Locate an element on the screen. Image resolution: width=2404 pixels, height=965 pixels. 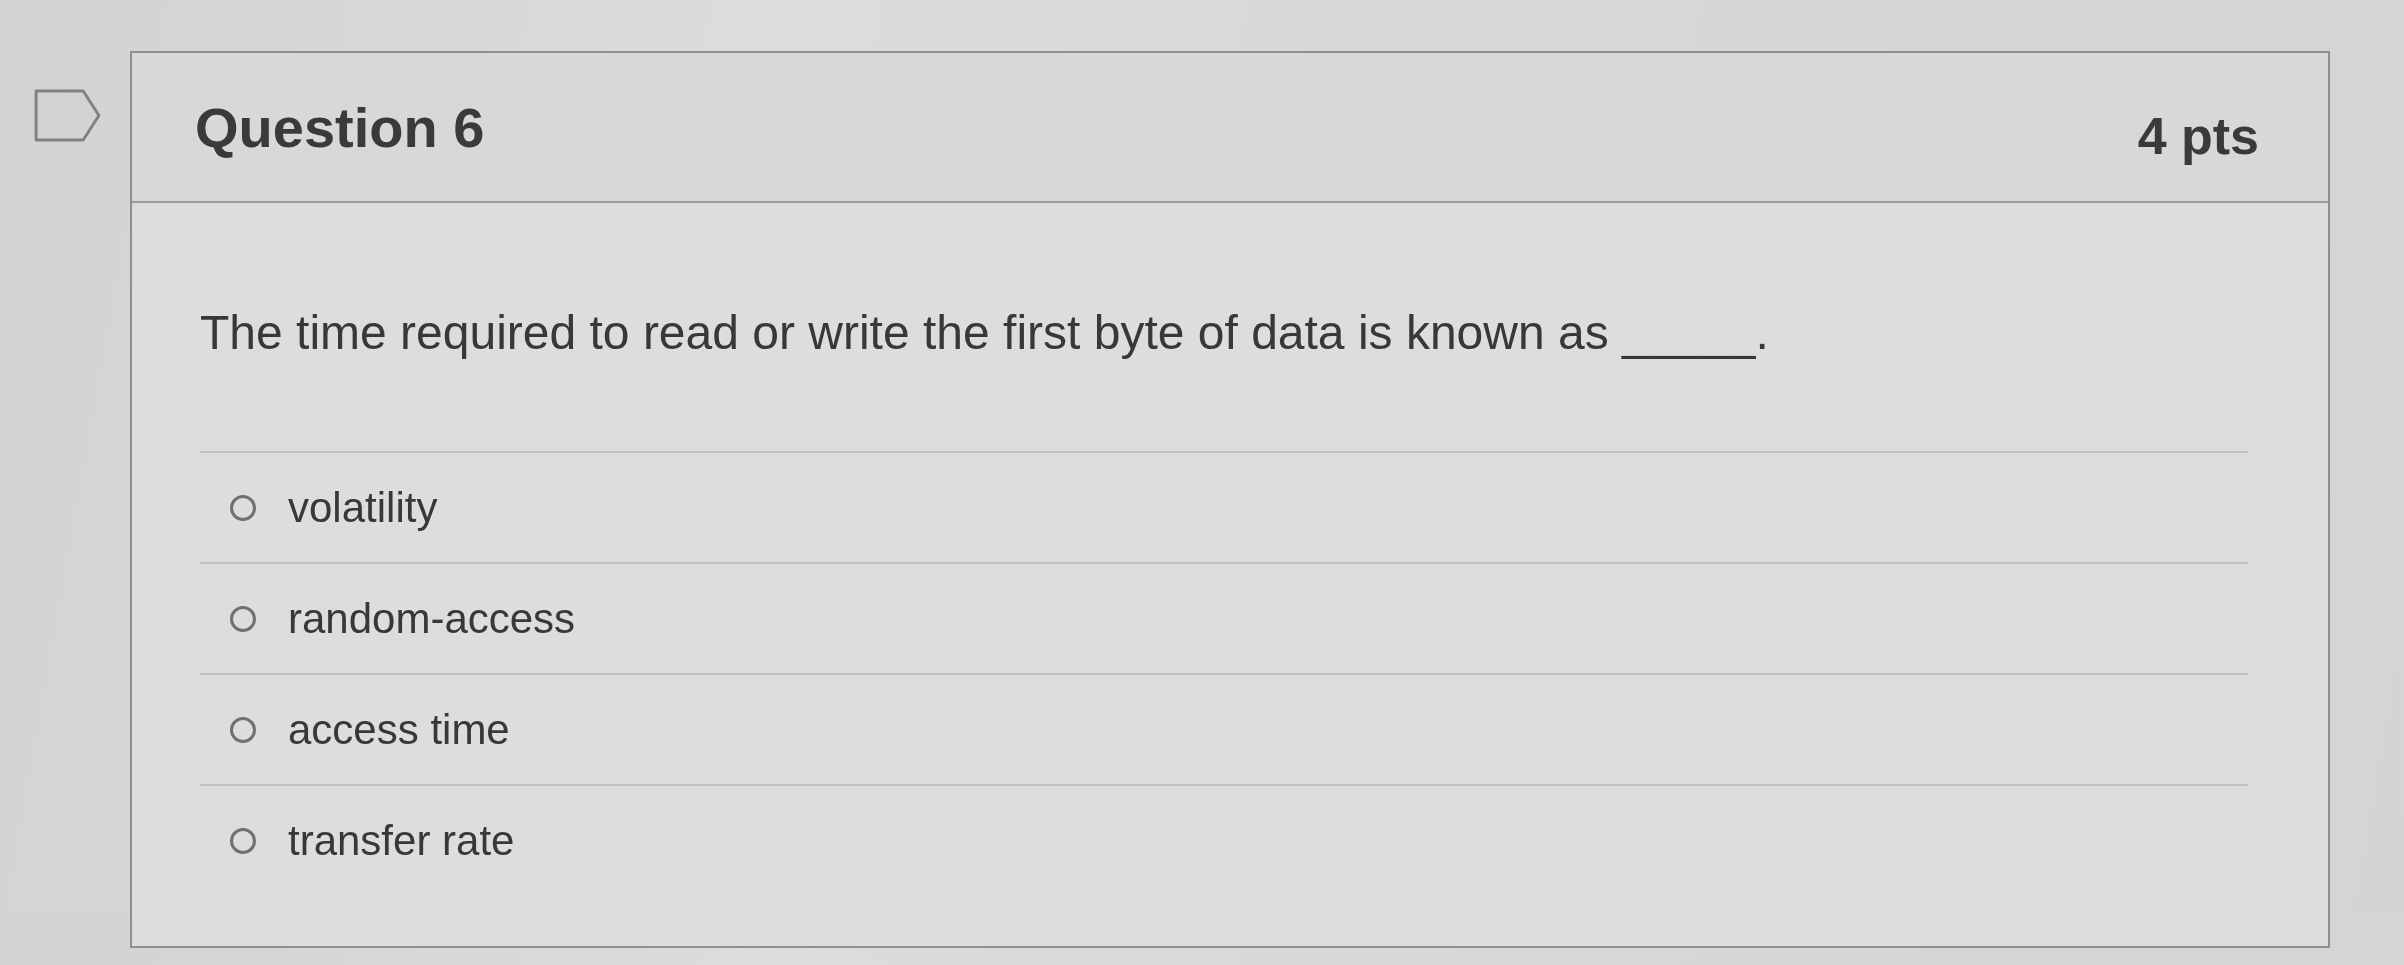
answer-label: transfer rate is located at coordinates (401, 840).